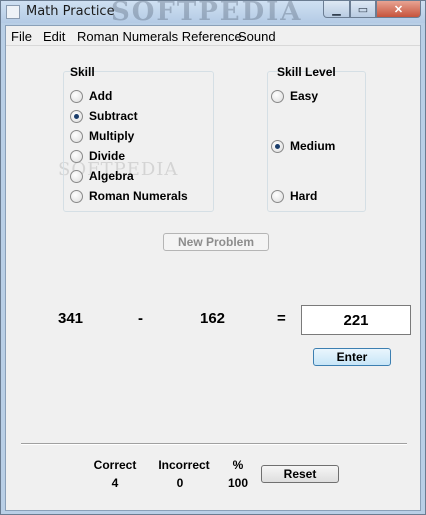 This screenshot has height=515, width=426. What do you see at coordinates (113, 116) in the screenshot?
I see `skill-option-label: Subtract` at bounding box center [113, 116].